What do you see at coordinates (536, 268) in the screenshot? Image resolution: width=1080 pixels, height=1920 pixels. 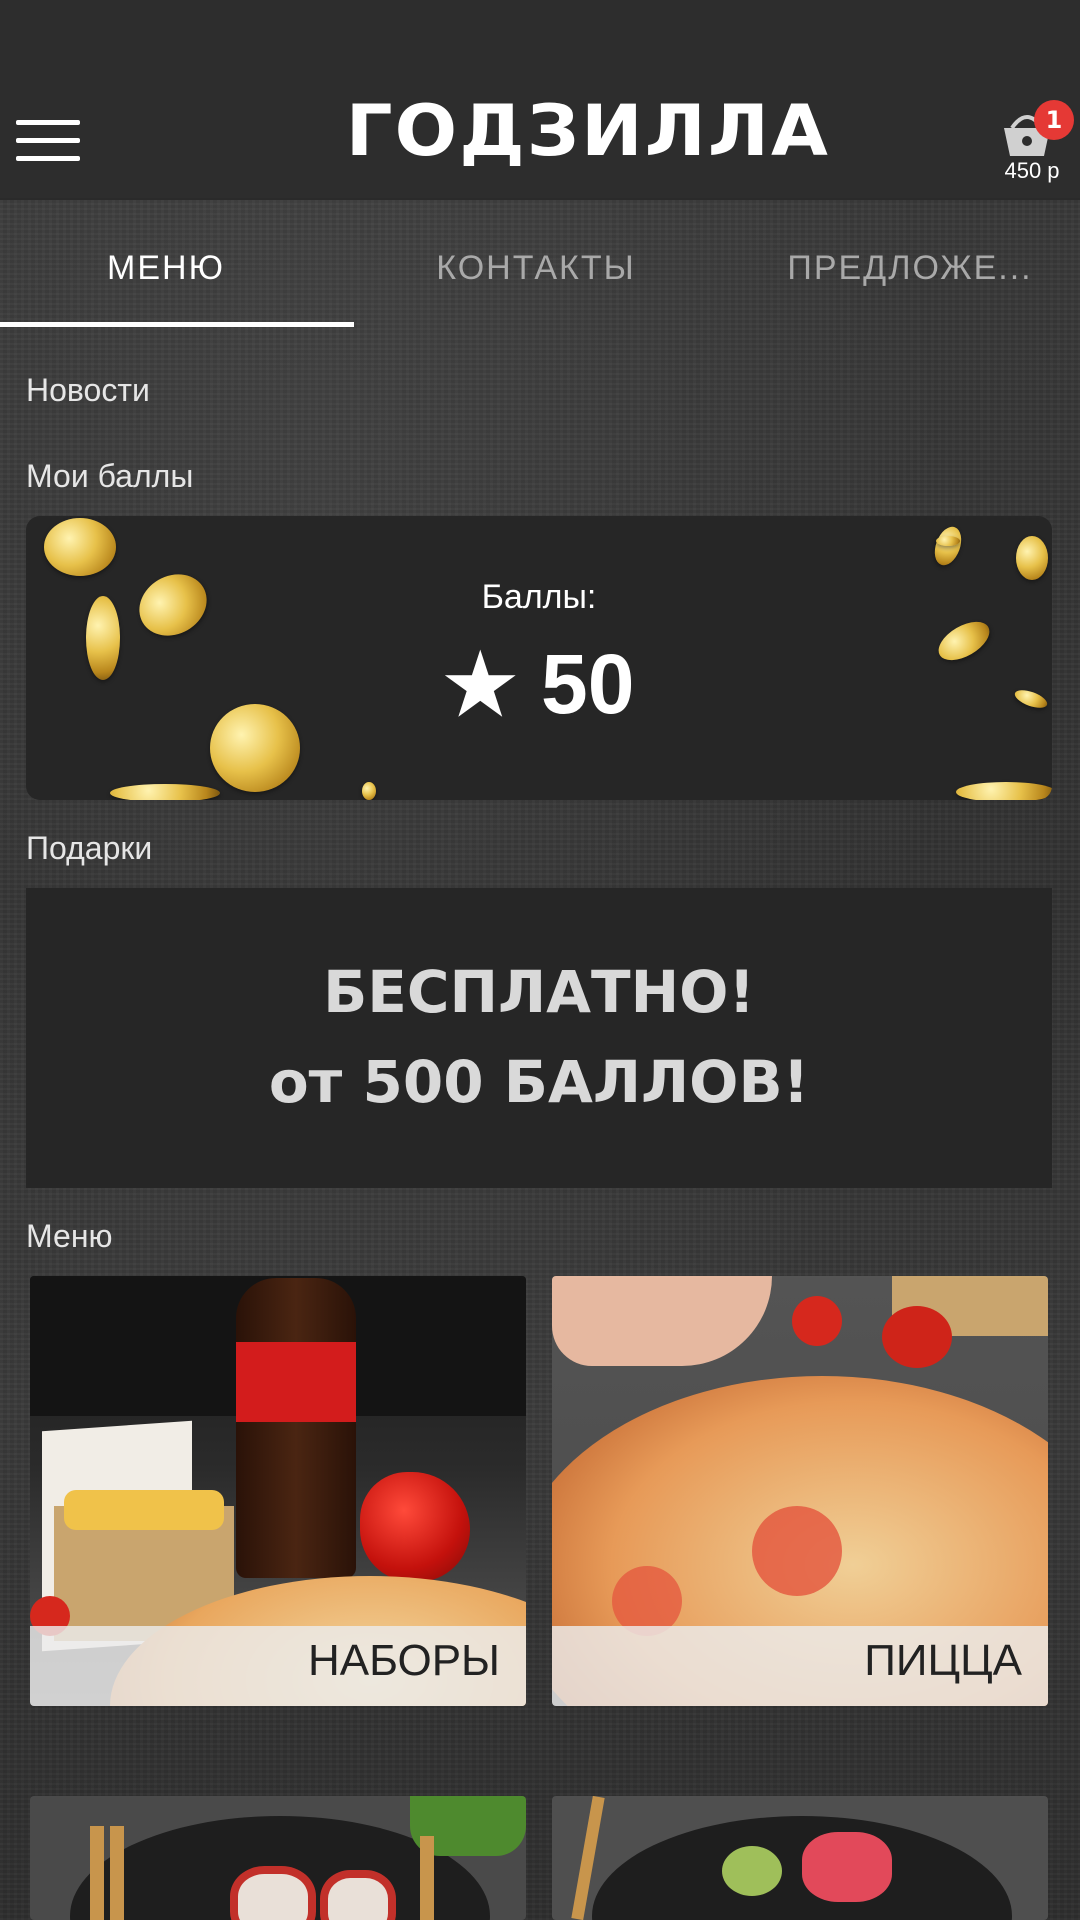 I see `tab-contacts: КОНТАКТЫ` at bounding box center [536, 268].